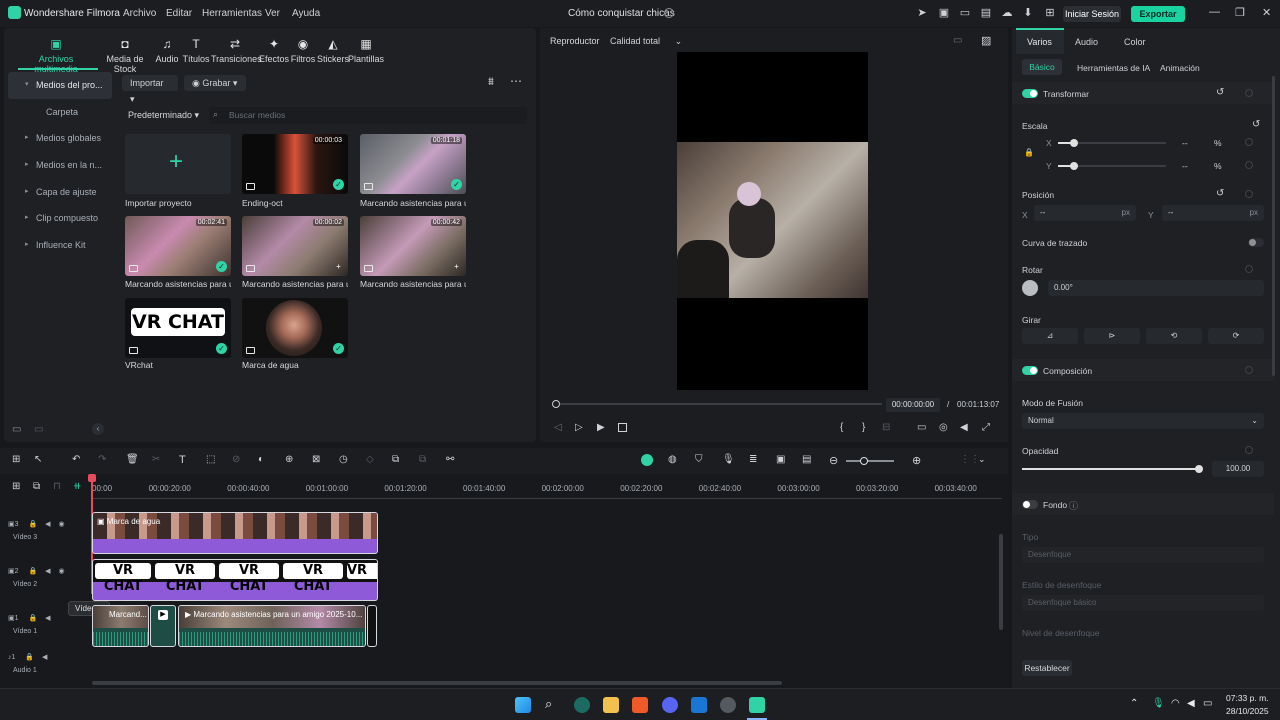 The width and height of the screenshot is (1280, 720). I want to click on audio-mix-icon: ≣, so click(753, 459).